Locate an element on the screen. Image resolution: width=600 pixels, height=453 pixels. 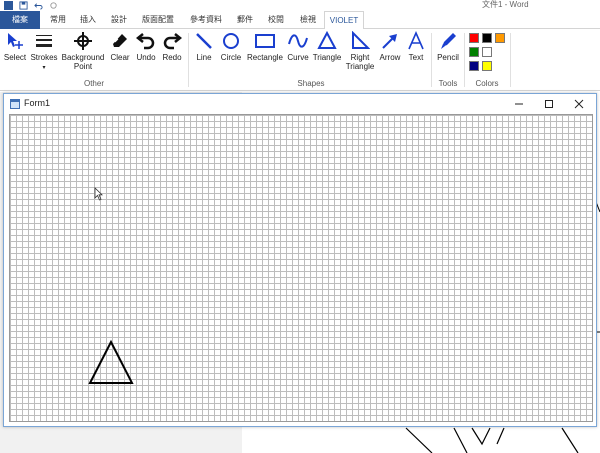
mouse-cursor-icon is located at coordinates (98, 194).